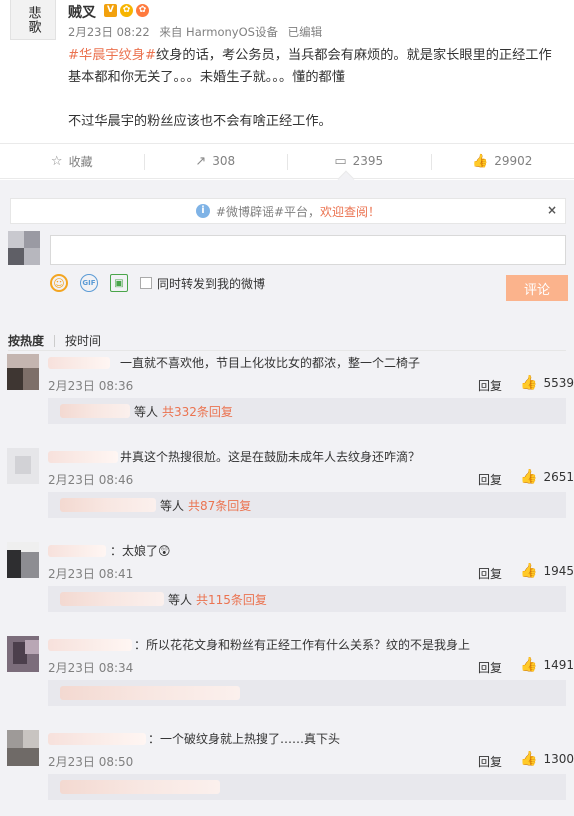 This screenshot has width=574, height=816. What do you see at coordinates (244, 739) in the screenshot?
I see `comment-text: ：一个破纹身就上热搜了……真下头` at bounding box center [244, 739].